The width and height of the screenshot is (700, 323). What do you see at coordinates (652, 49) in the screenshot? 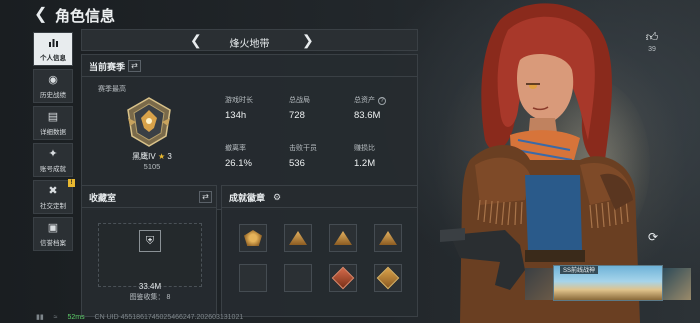
I see `like-count: 39` at bounding box center [652, 49].